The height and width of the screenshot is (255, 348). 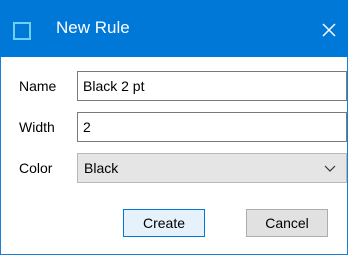 I want to click on chevron-down-icon, so click(x=330, y=168).